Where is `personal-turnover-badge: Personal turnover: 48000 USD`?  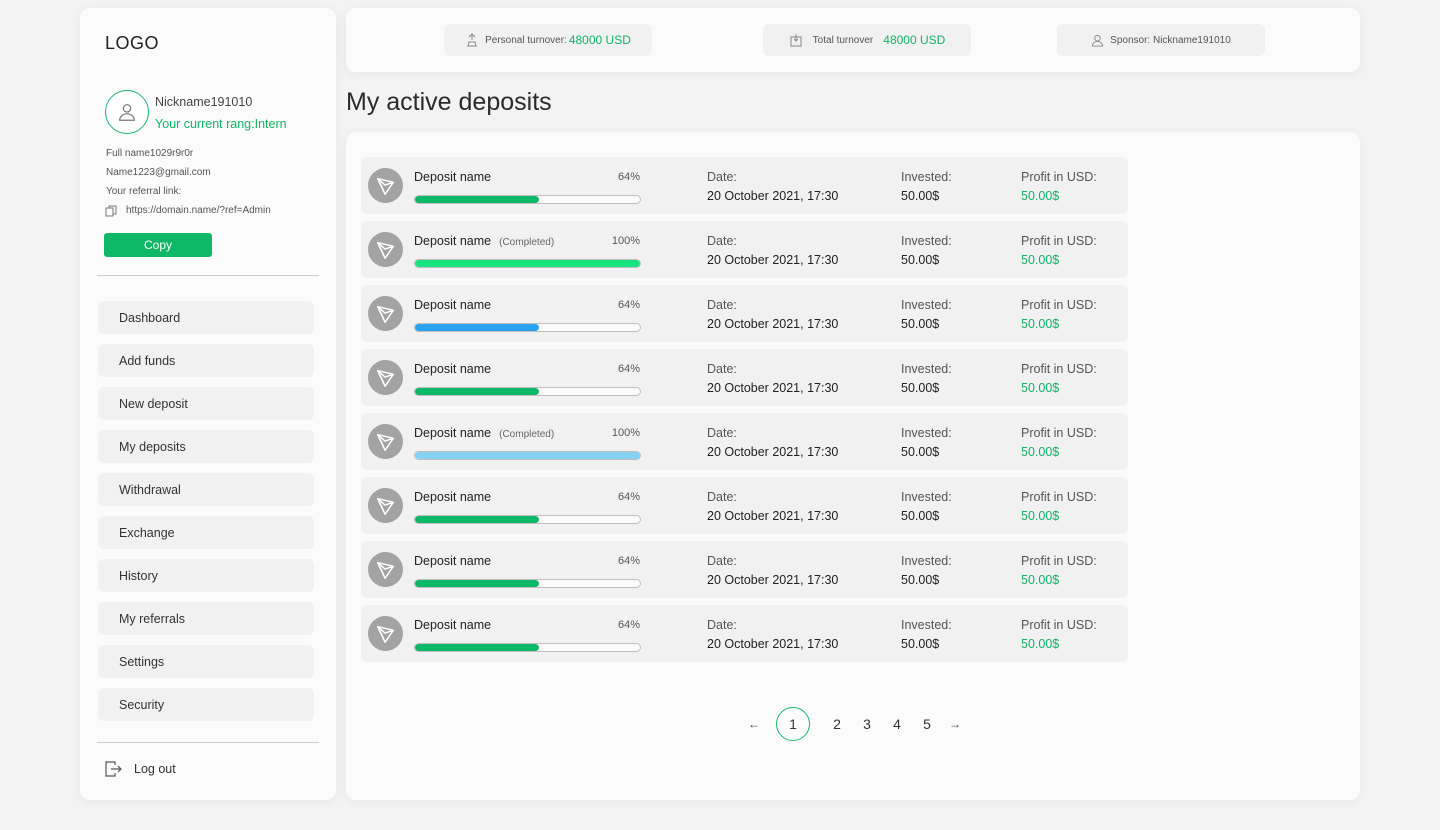
personal-turnover-badge: Personal turnover: 48000 USD is located at coordinates (548, 40).